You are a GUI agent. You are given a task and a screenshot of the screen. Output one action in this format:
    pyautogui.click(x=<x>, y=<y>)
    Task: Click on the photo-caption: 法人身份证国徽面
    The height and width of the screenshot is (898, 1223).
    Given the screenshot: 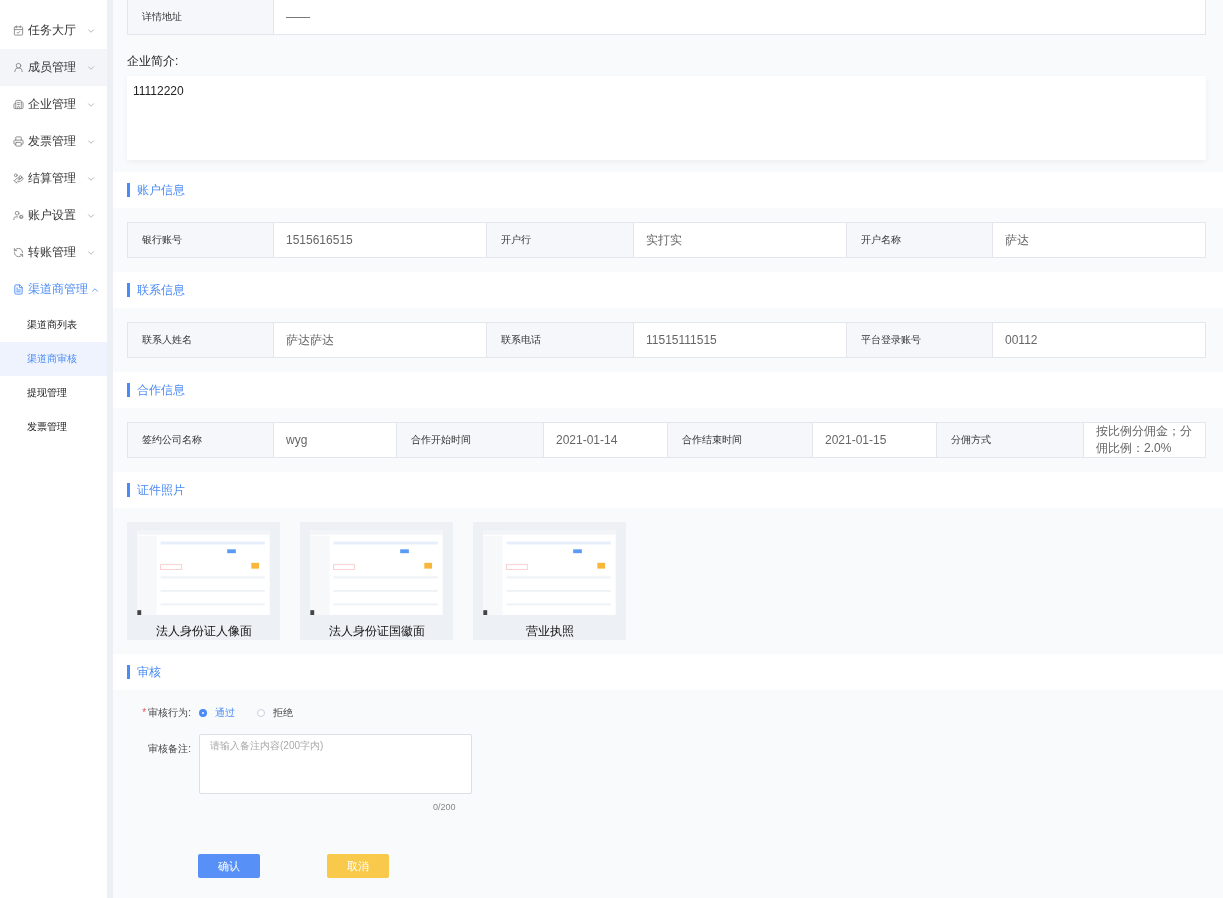 What is the action you would take?
    pyautogui.click(x=376, y=631)
    